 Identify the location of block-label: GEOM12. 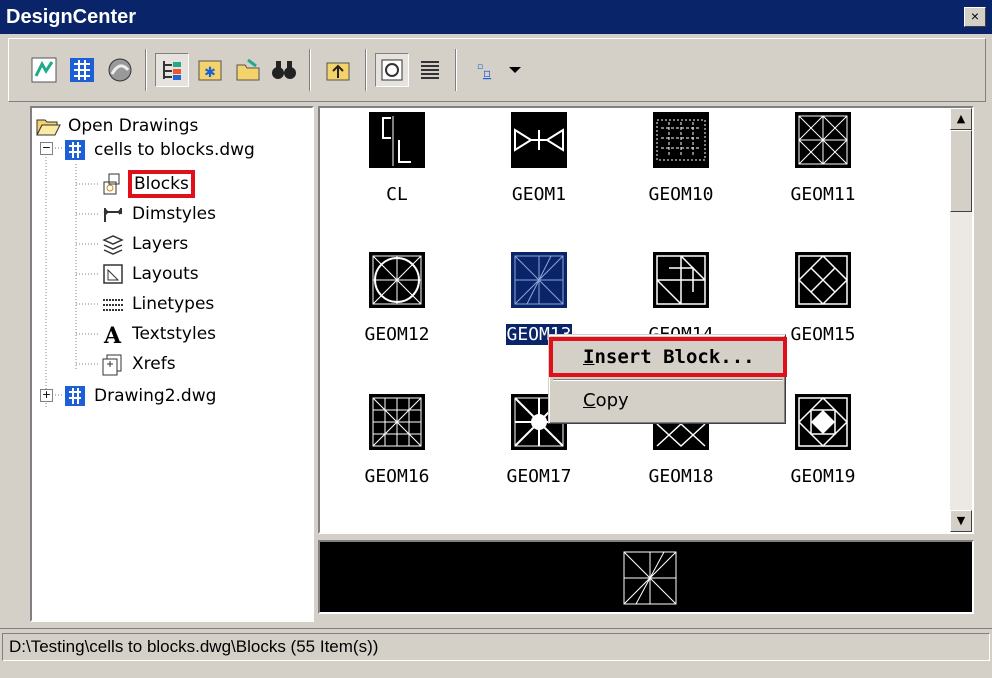
(397, 334).